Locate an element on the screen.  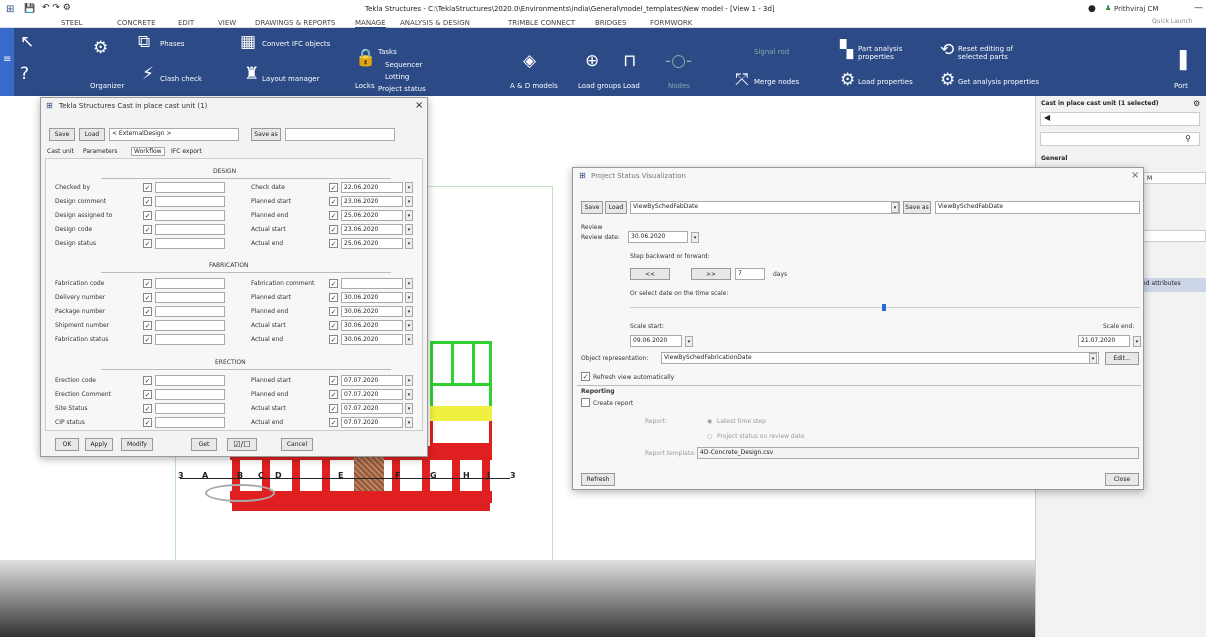
timescale-slider-thumb is located at coordinates (884, 307).